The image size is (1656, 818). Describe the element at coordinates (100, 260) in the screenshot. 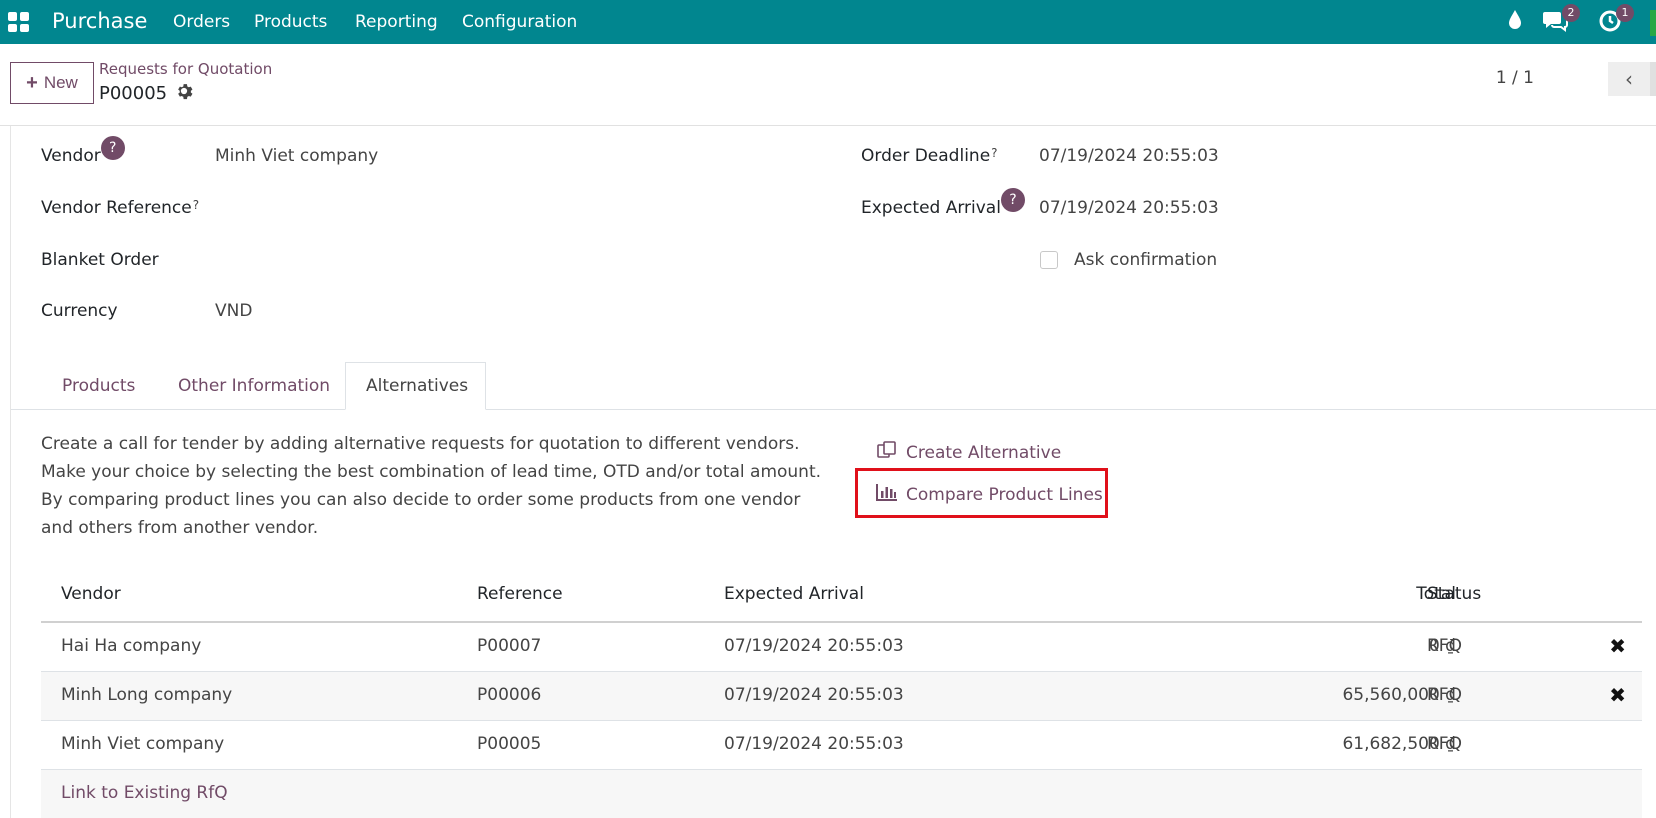

I see `blanket-order-label: Blanket Order` at that location.